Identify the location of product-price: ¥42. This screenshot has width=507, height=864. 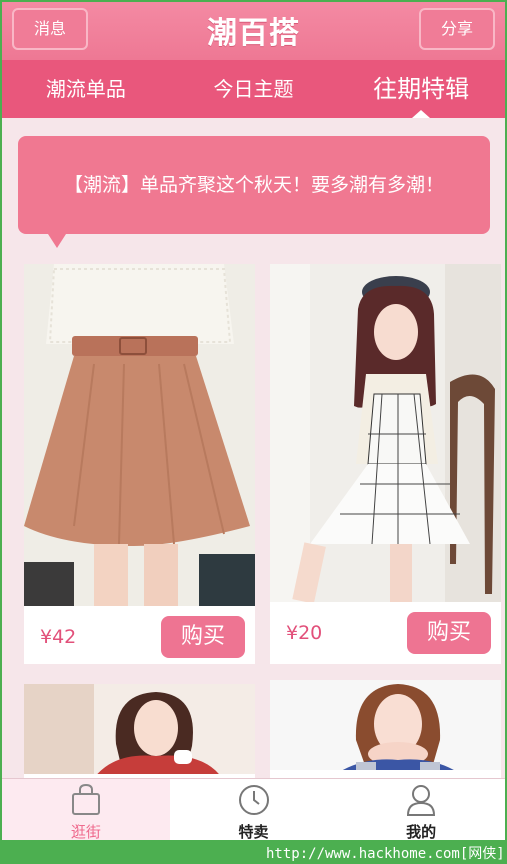
(58, 637).